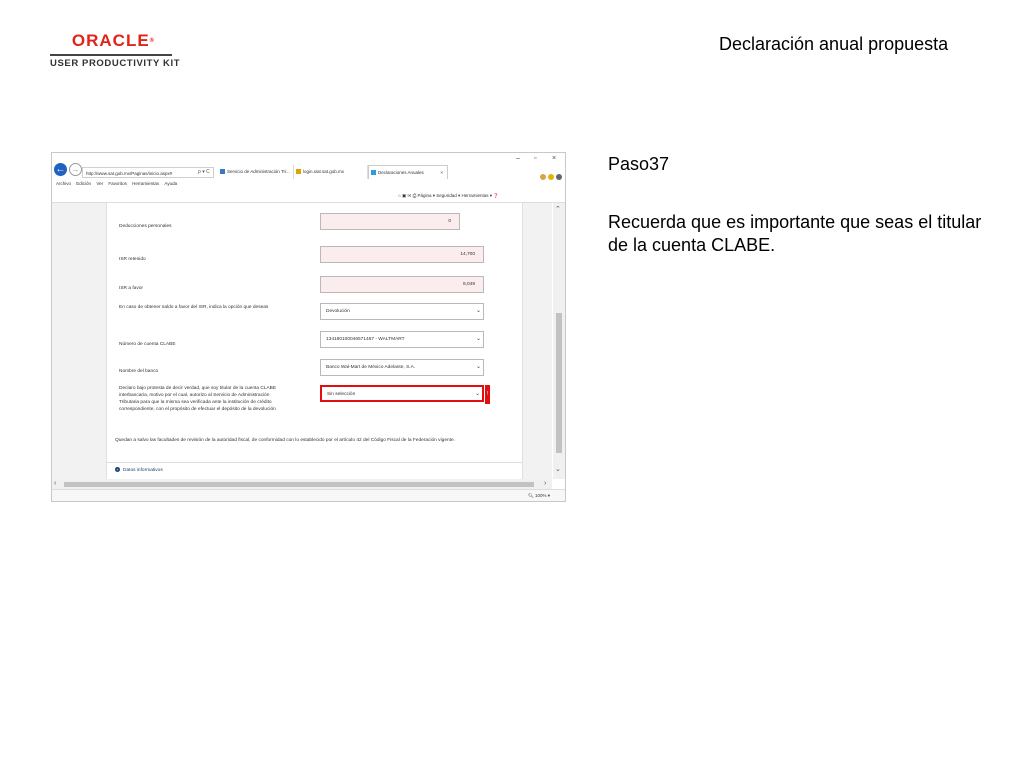 The width and height of the screenshot is (1024, 768). I want to click on horizontal-scrollbar: ‹ ›, so click(302, 484).